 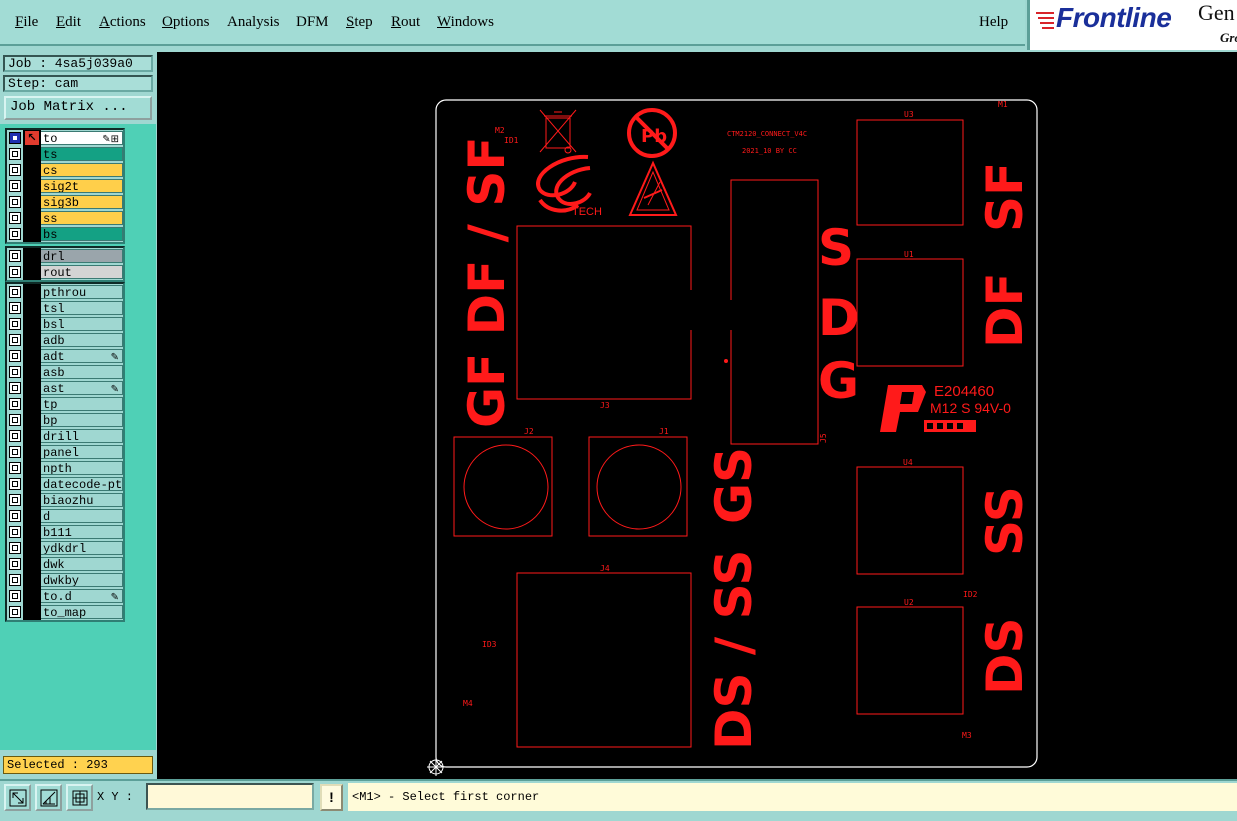 I want to click on layer-name: adb, so click(x=82, y=340).